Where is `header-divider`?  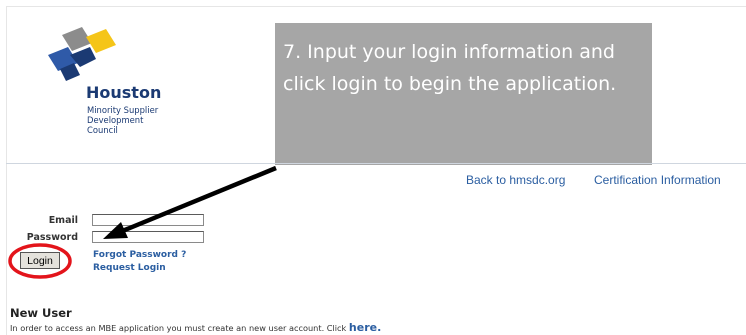
header-divider is located at coordinates (376, 163).